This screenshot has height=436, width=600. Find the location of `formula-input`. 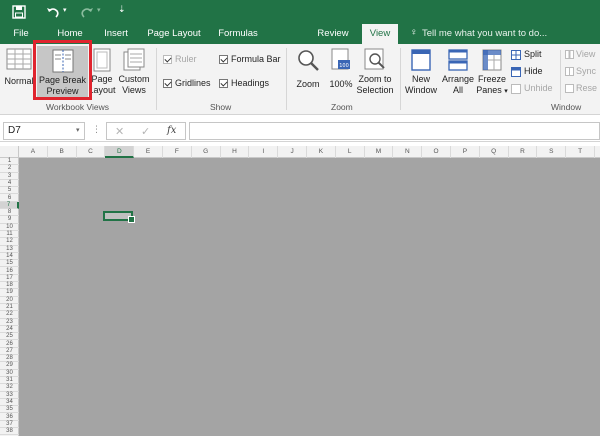

formula-input is located at coordinates (394, 131).